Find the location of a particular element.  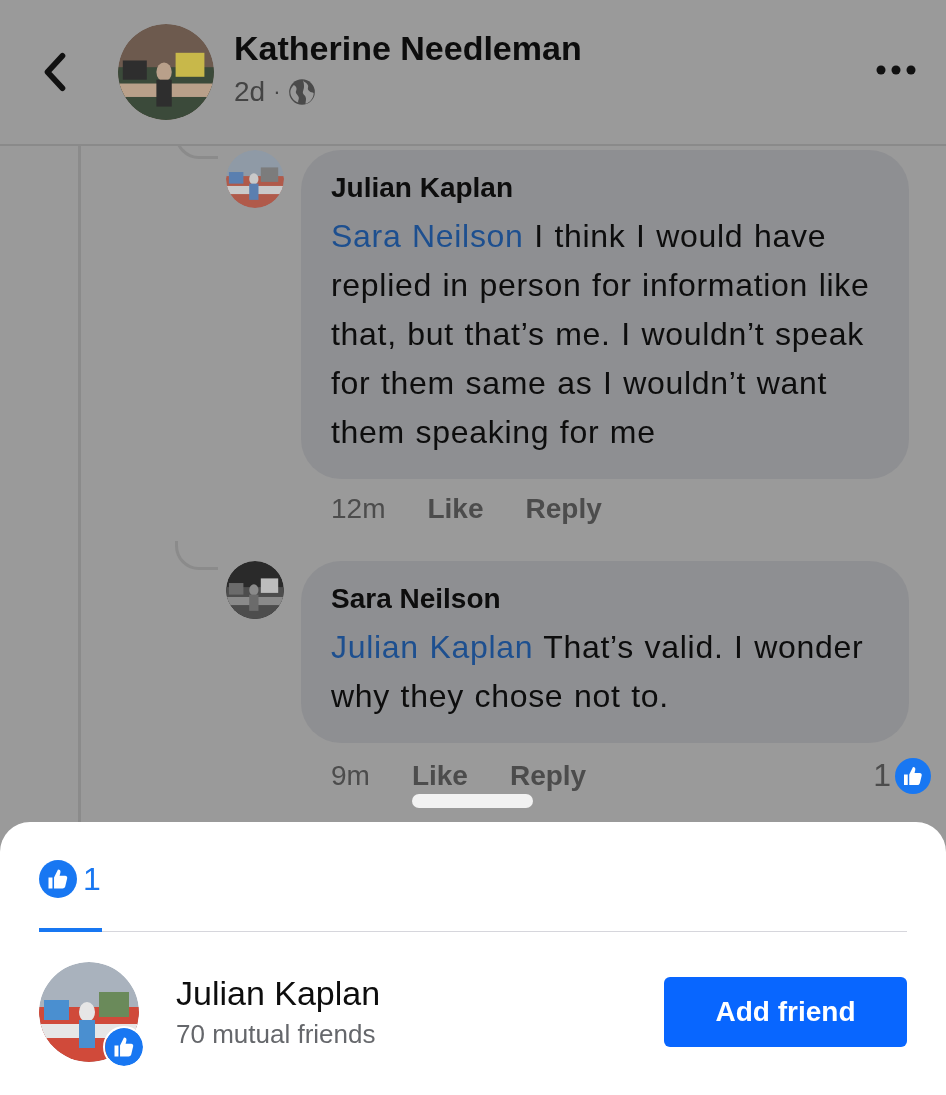

reaction-tab: 1 is located at coordinates (70, 896).